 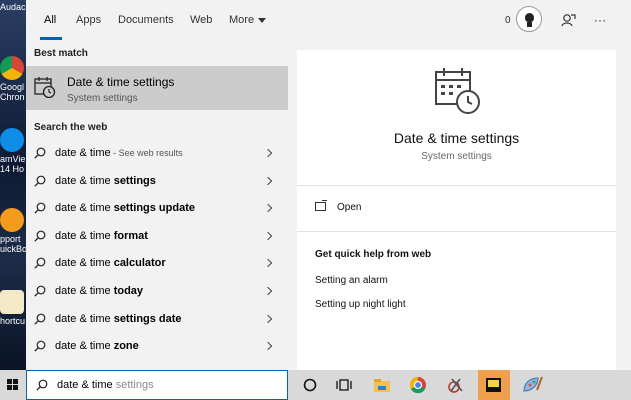 I want to click on feedback-icon, so click(x=568, y=20).